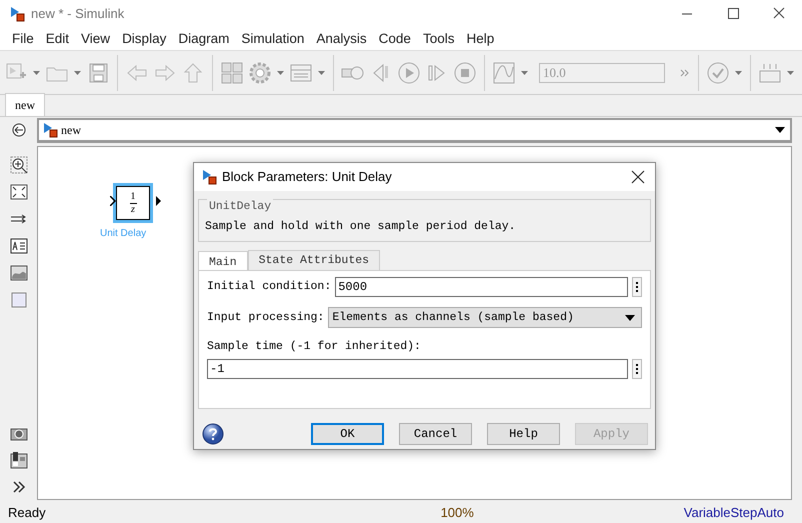  Describe the element at coordinates (77, 14) in the screenshot. I see `window-title: new * - Simulink` at that location.